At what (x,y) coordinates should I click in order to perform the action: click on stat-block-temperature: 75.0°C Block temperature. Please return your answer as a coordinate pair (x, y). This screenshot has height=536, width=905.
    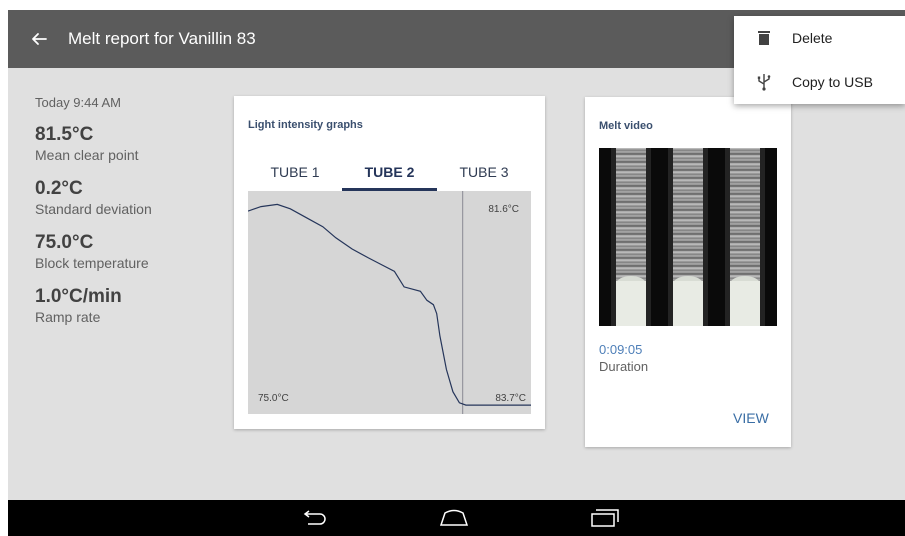
    Looking at the image, I should click on (130, 252).